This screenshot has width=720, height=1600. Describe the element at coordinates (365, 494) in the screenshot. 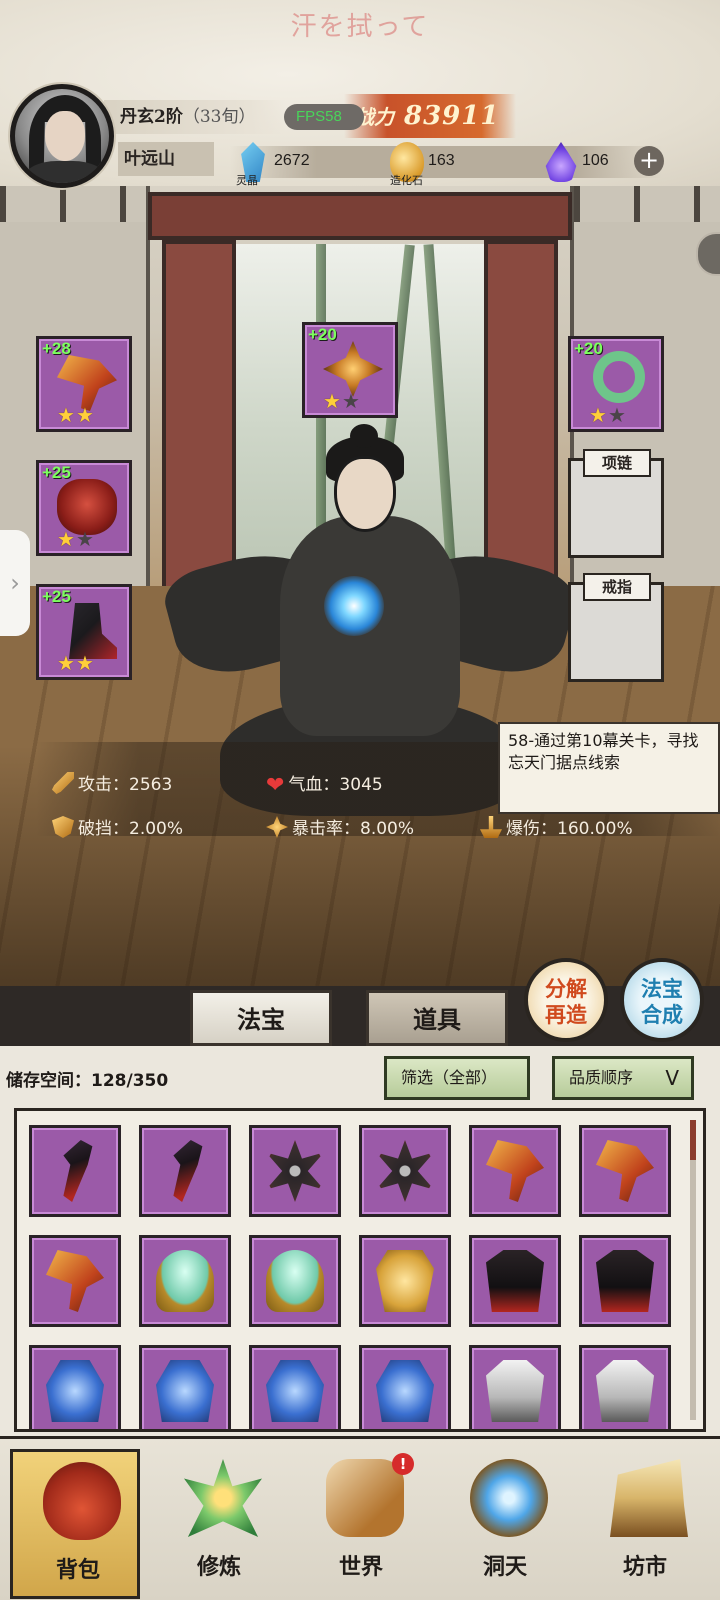

I see `face` at that location.